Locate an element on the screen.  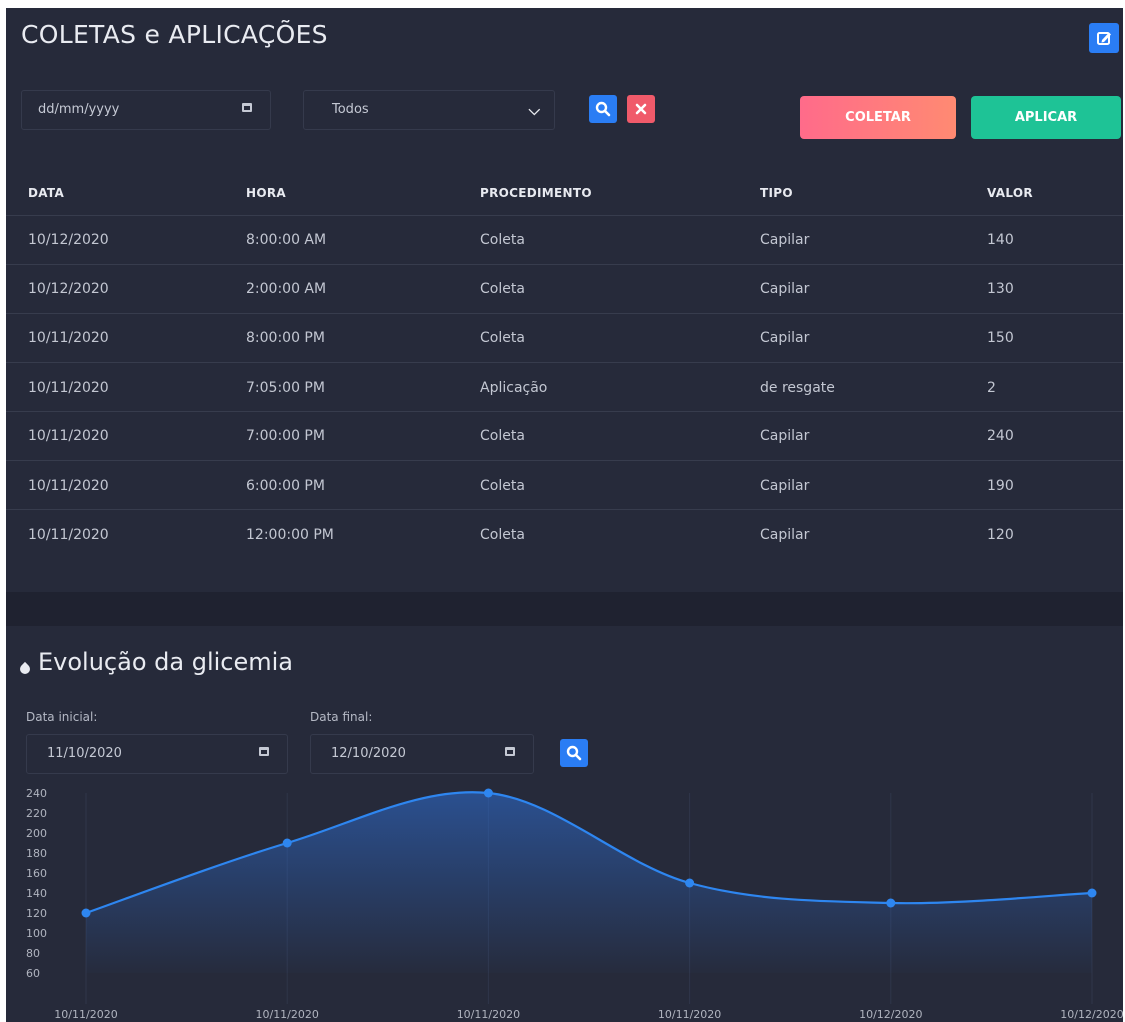
cell-hora: 12:00:00 PM is located at coordinates (290, 535).